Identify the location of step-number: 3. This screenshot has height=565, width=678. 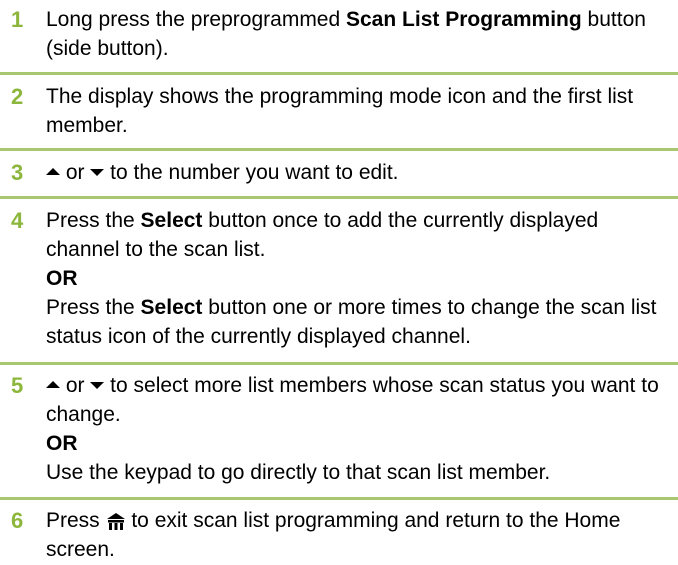
(17, 172).